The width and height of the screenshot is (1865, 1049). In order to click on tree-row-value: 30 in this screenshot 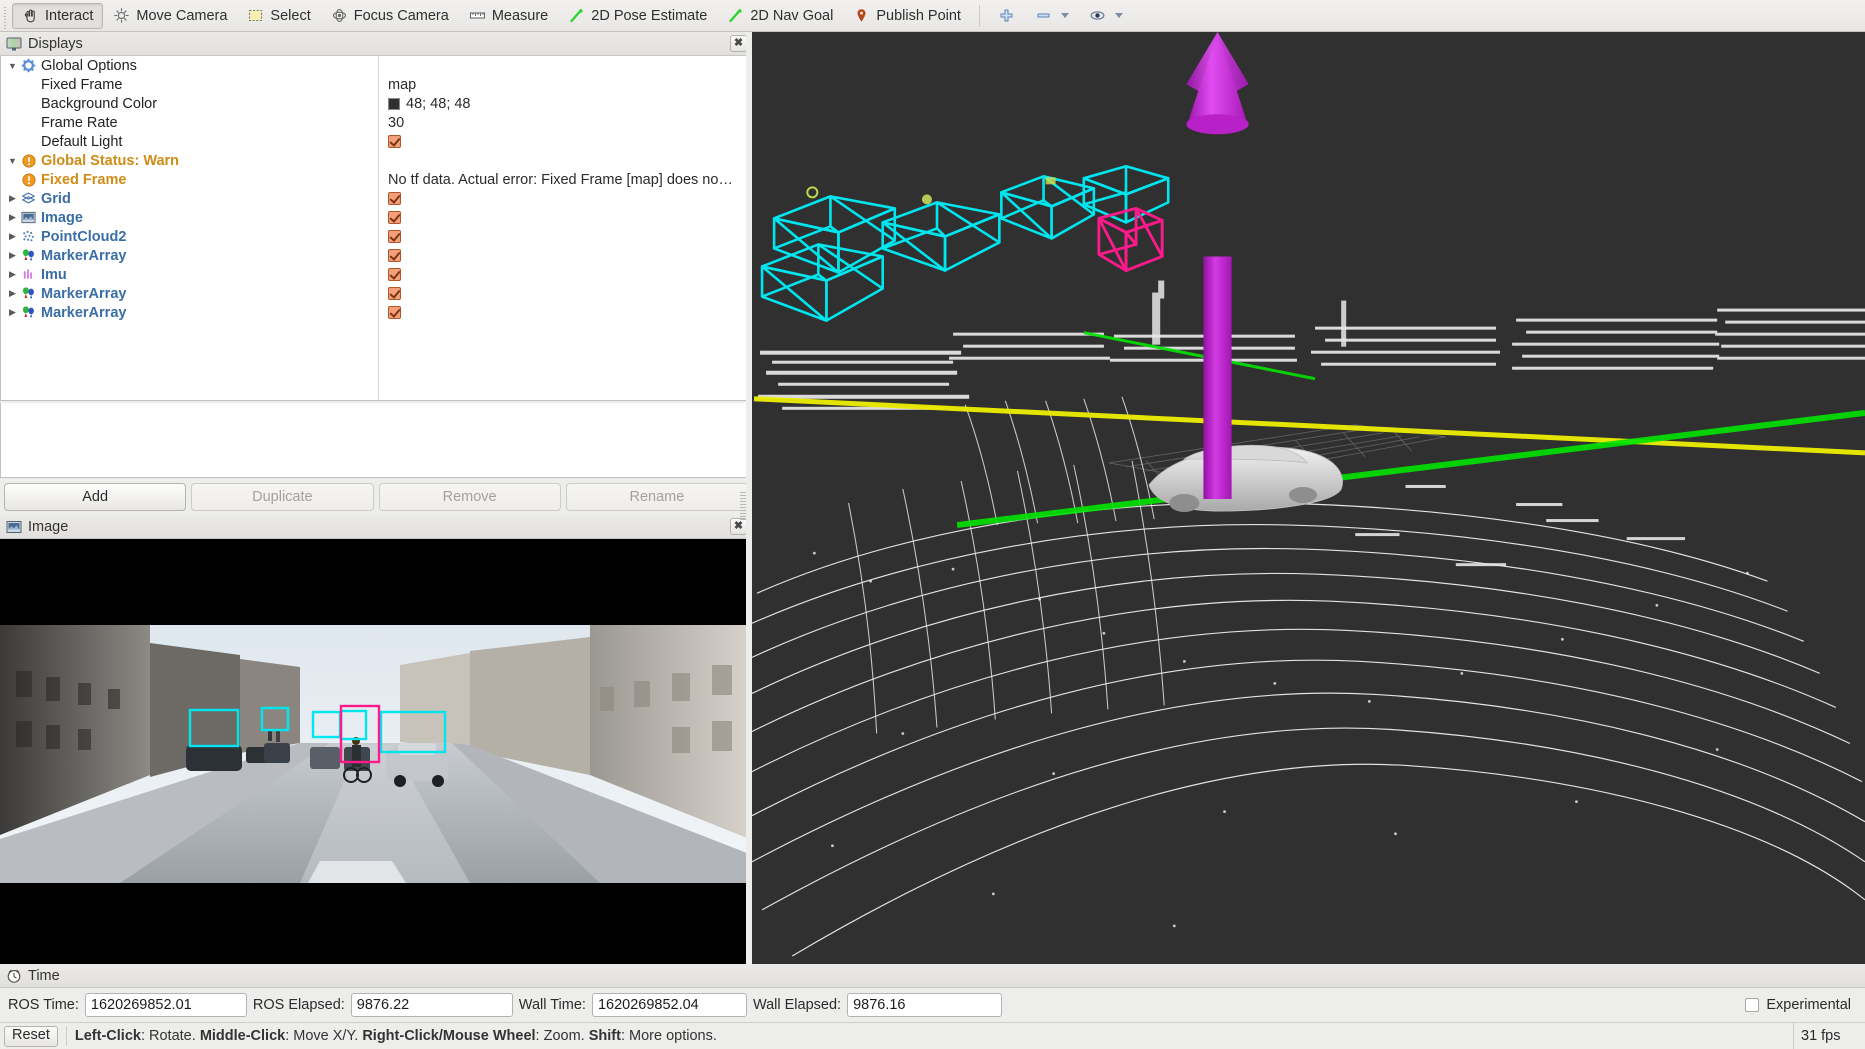, I will do `click(564, 123)`.